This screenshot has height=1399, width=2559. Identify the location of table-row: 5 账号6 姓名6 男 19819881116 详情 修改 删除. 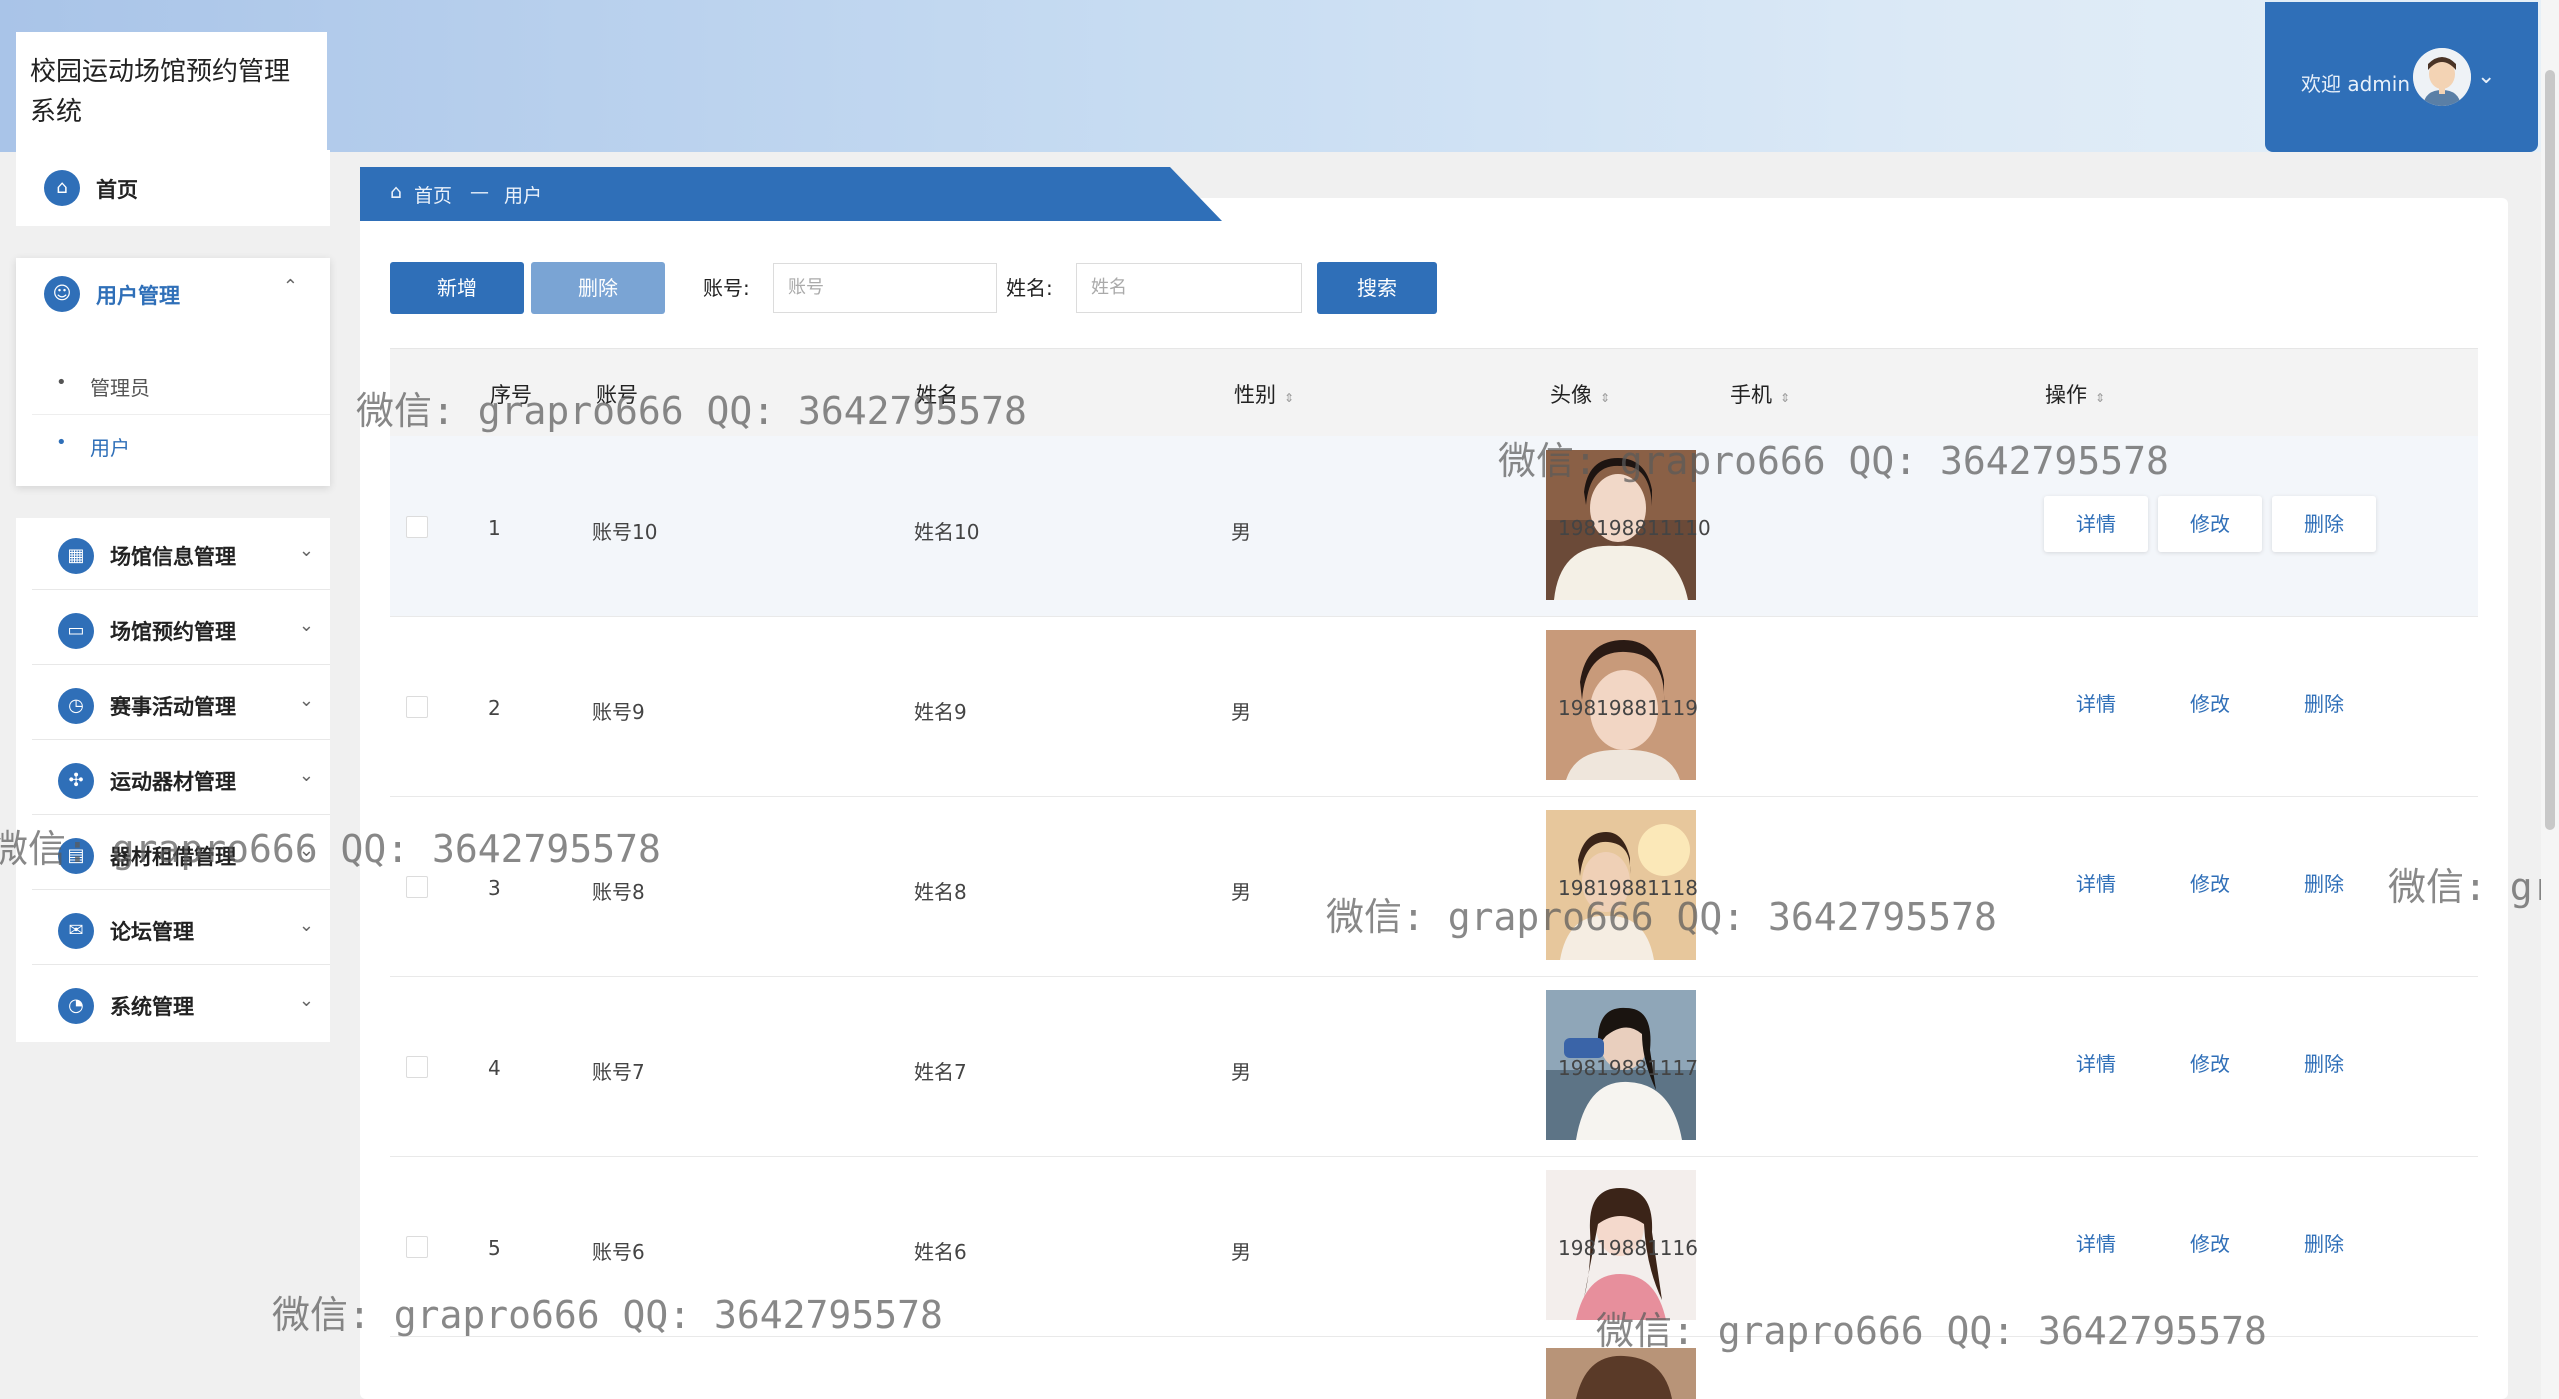
(1434, 1246).